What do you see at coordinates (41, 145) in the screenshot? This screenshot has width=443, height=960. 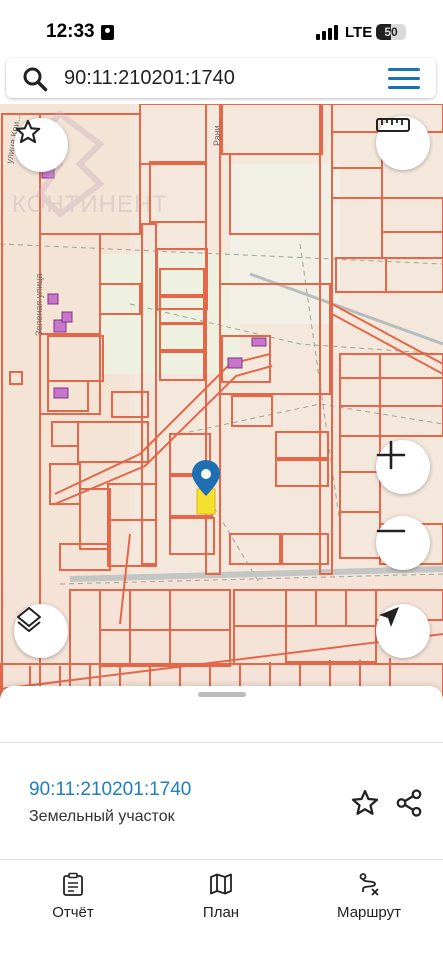 I see `favorite-map-button` at bounding box center [41, 145].